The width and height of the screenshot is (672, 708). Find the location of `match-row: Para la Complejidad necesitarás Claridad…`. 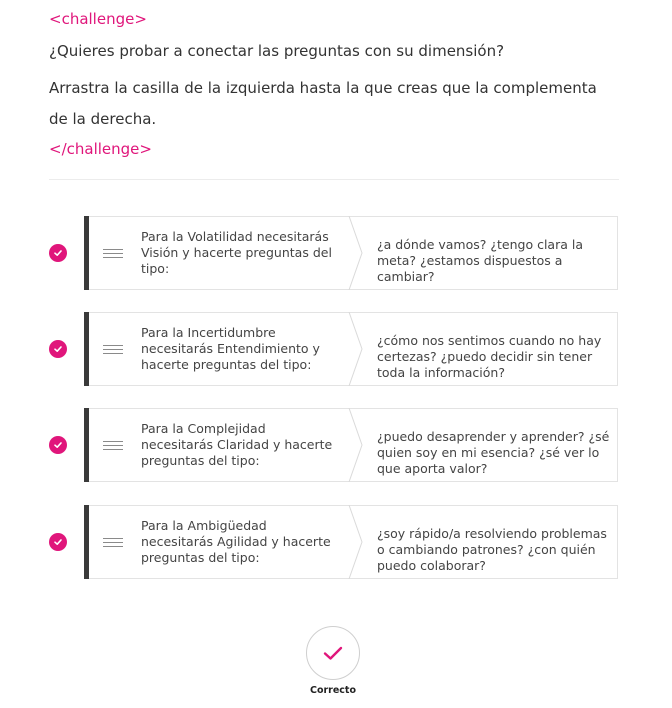

match-row: Para la Complejidad necesitarás Claridad… is located at coordinates (336, 445).